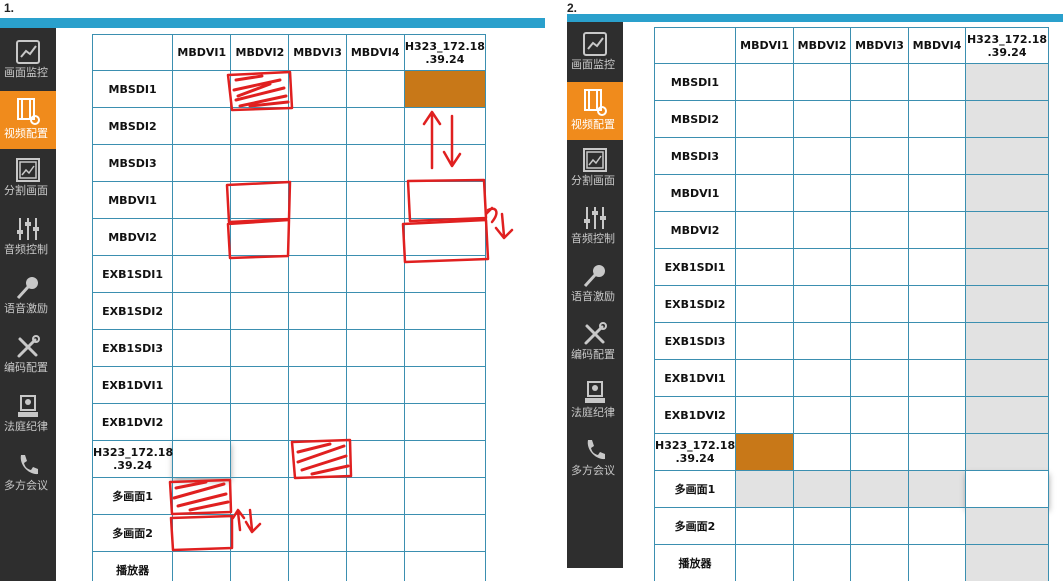  What do you see at coordinates (28, 297) in the screenshot?
I see `sidebar-item-microphone: 语音激励` at bounding box center [28, 297].